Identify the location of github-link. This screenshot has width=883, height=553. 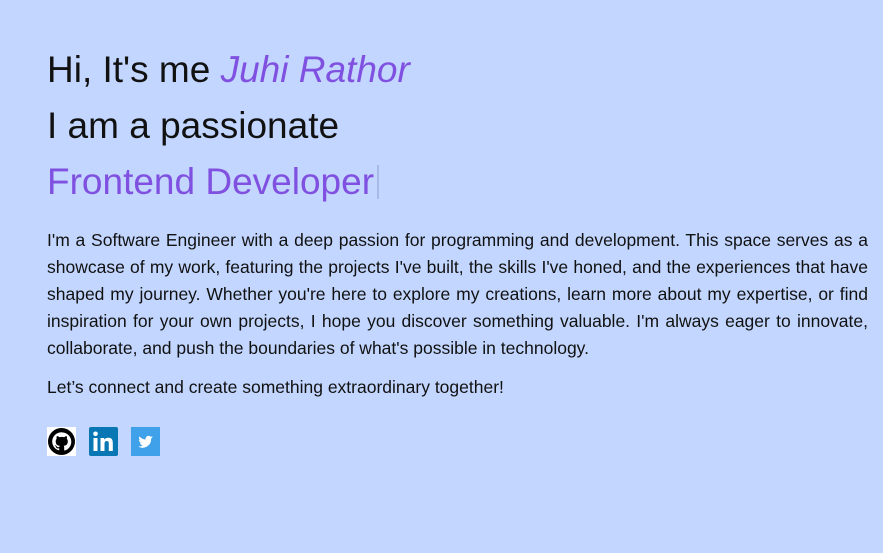
(61, 441).